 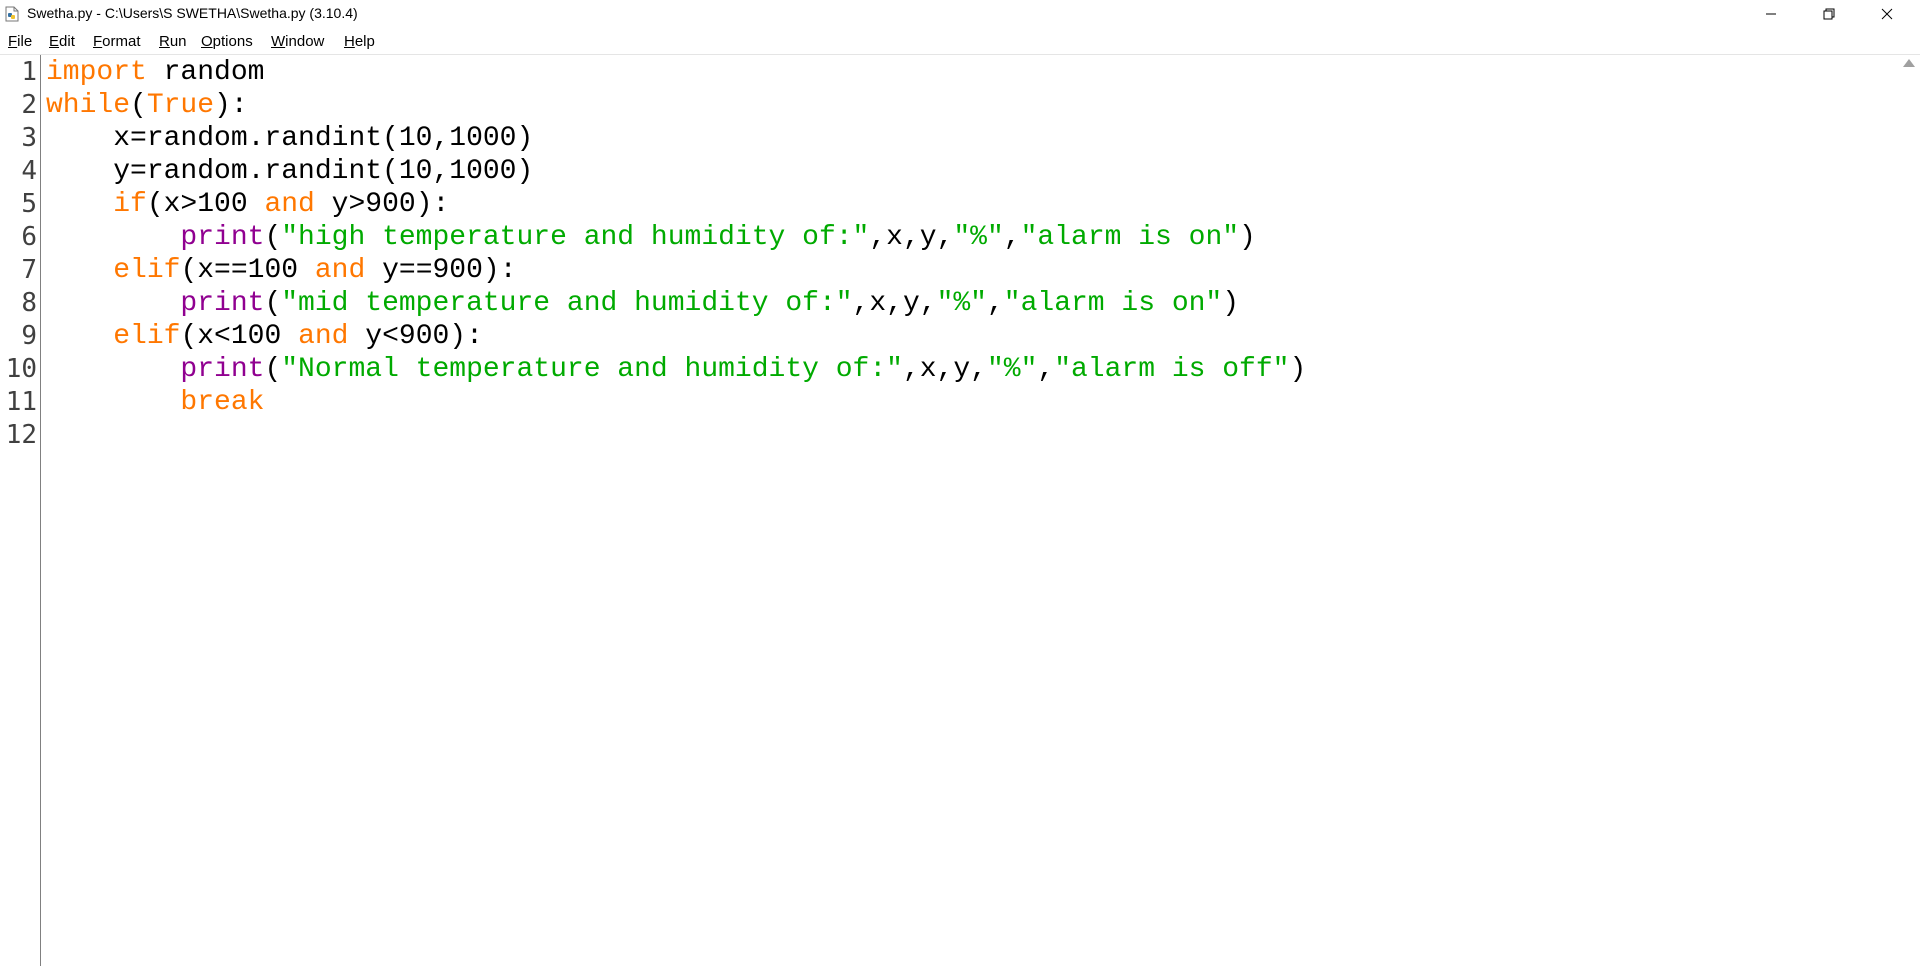 I want to click on restore-icon, so click(x=1829, y=14).